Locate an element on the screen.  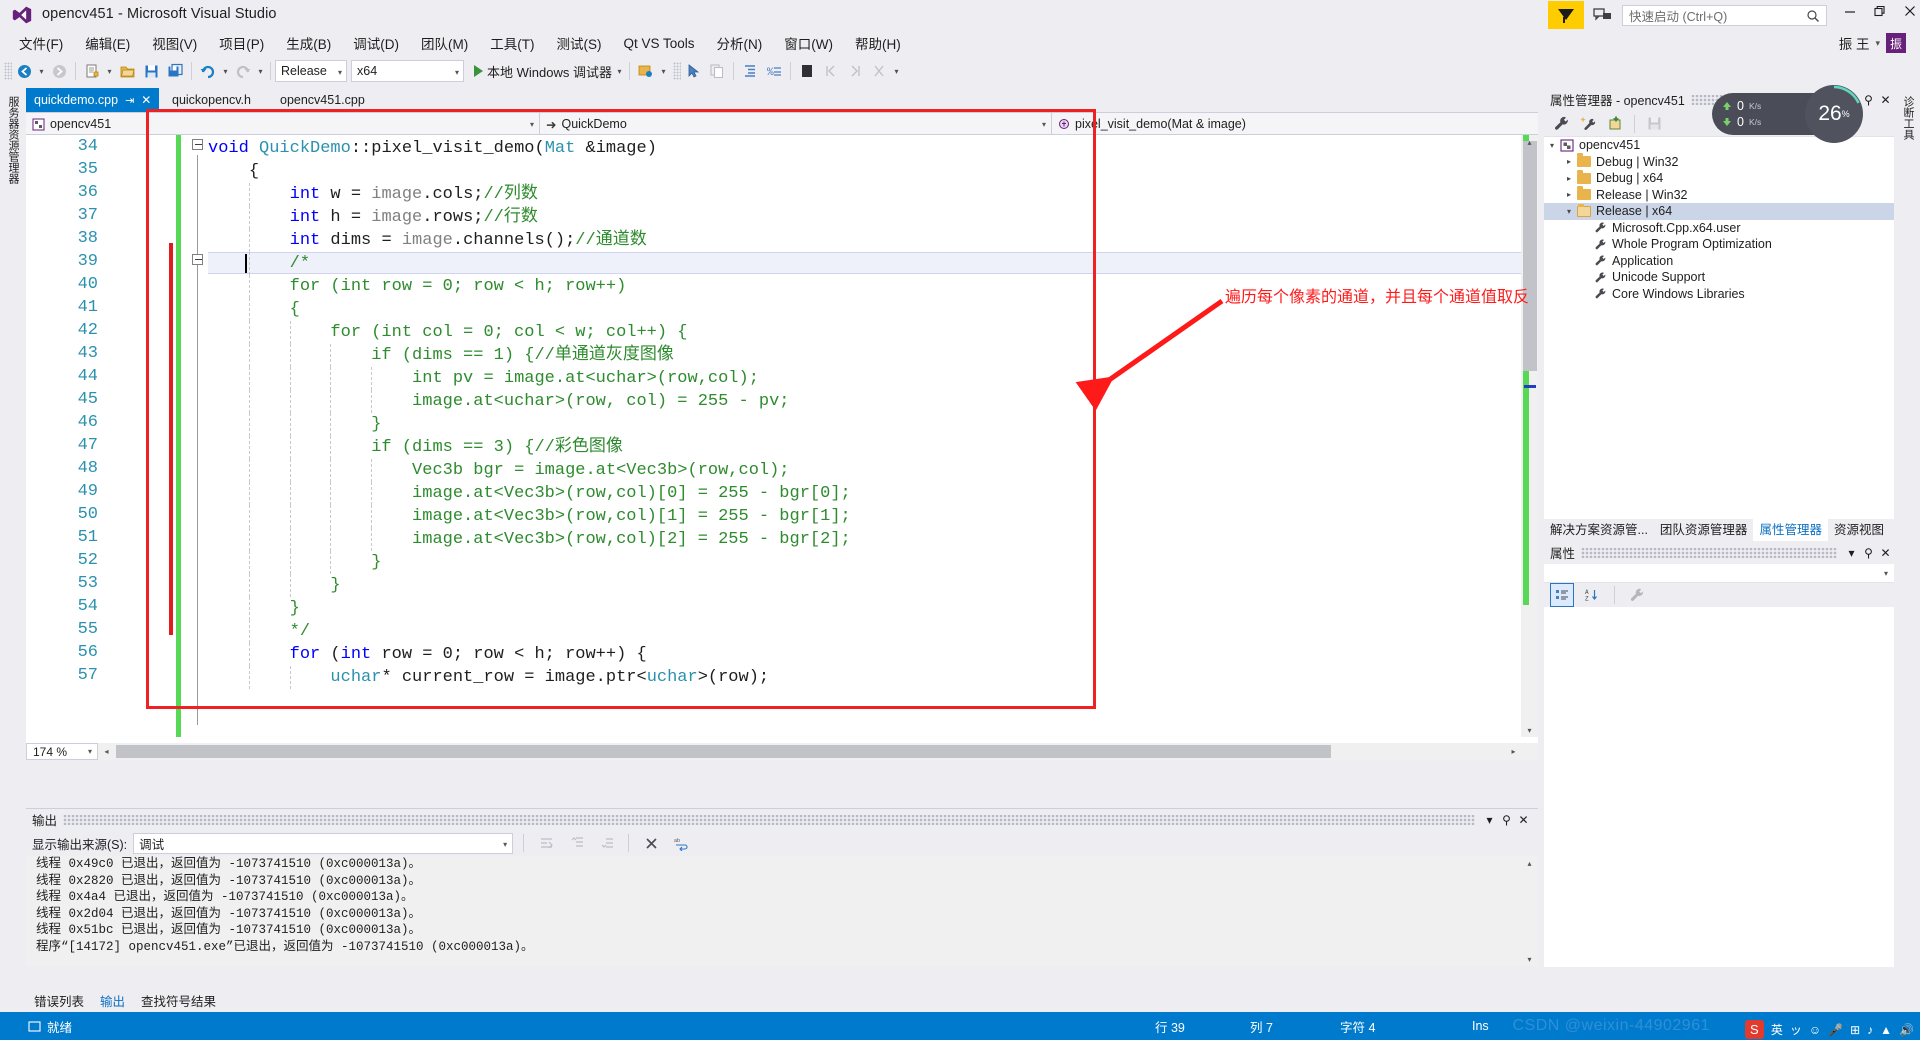
code-line-40: for (int row = 0; row < h; row++) is located at coordinates (417, 286).